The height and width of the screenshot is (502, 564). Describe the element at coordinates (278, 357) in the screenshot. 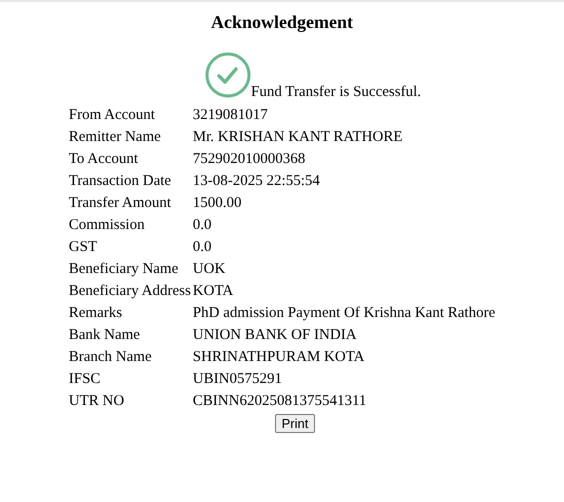

I see `field-value: SHRINATHPURAM KOTA` at that location.